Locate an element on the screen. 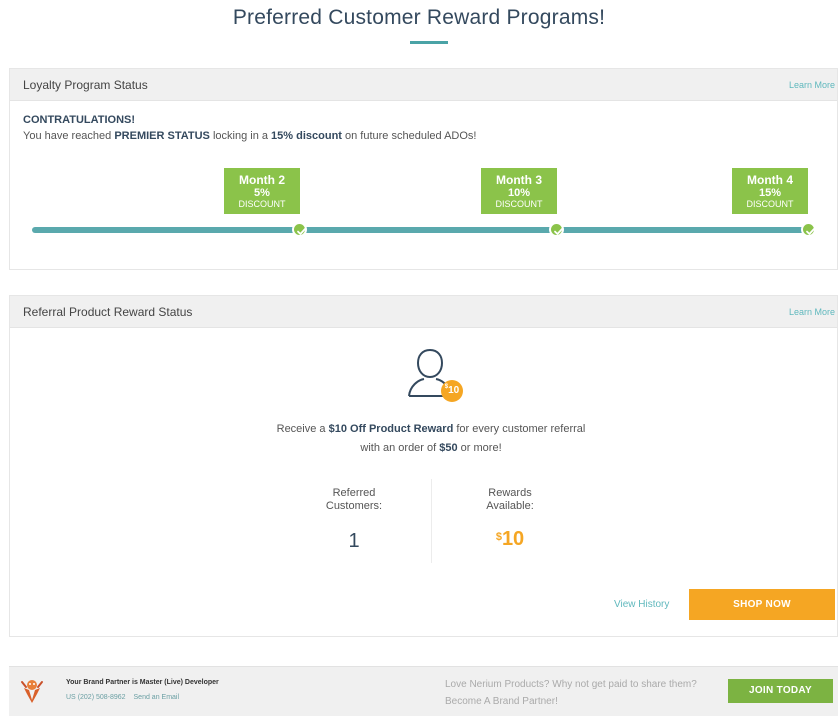 The image size is (838, 716). milestone-month: Month 3 is located at coordinates (519, 180).